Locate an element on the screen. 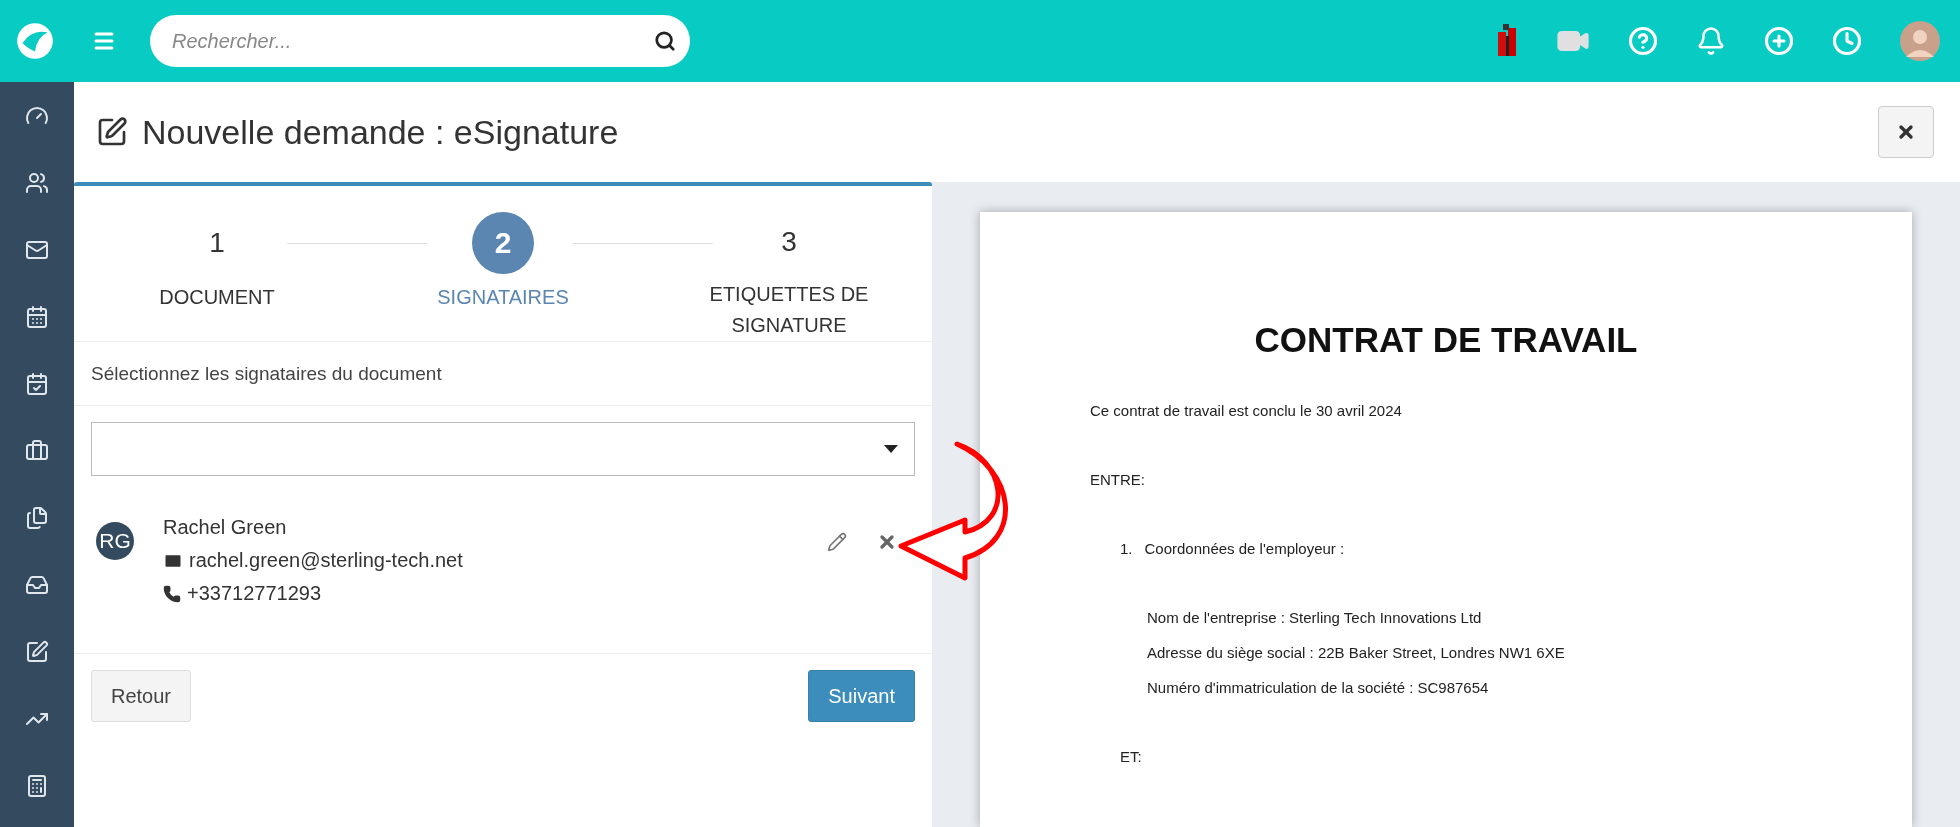 The width and height of the screenshot is (1960, 827). calculator-icon is located at coordinates (37, 786).